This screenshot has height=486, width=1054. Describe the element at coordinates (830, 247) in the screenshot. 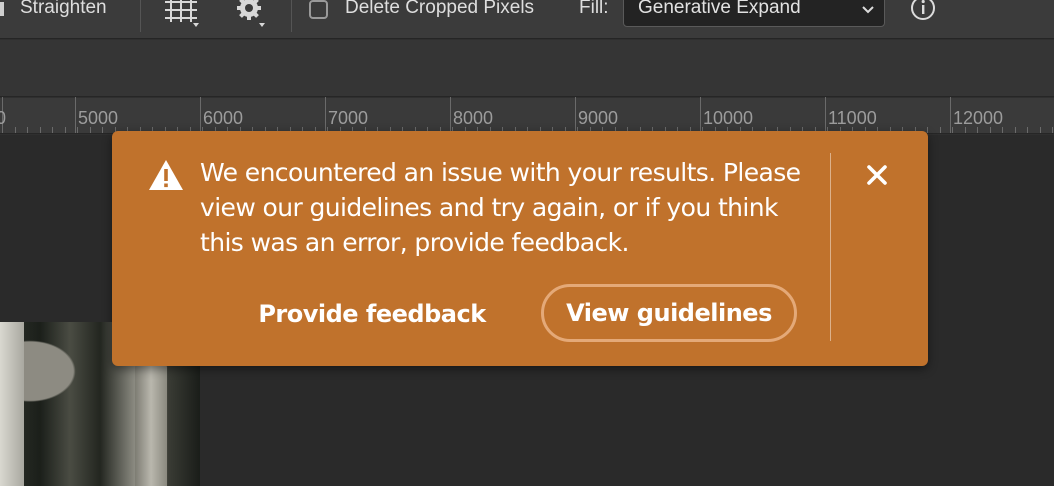

I see `toast-divider` at that location.